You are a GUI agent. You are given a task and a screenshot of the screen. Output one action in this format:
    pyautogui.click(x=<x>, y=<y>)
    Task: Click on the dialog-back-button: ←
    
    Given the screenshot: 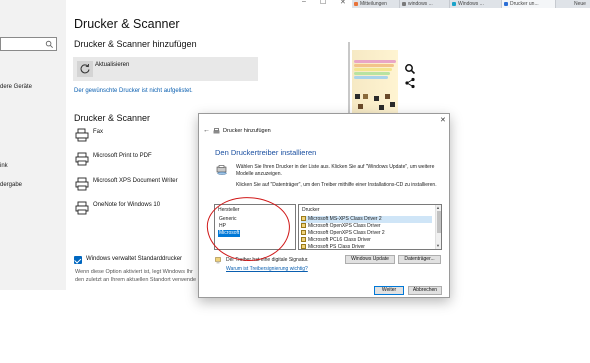 What is the action you would take?
    pyautogui.click(x=206, y=130)
    